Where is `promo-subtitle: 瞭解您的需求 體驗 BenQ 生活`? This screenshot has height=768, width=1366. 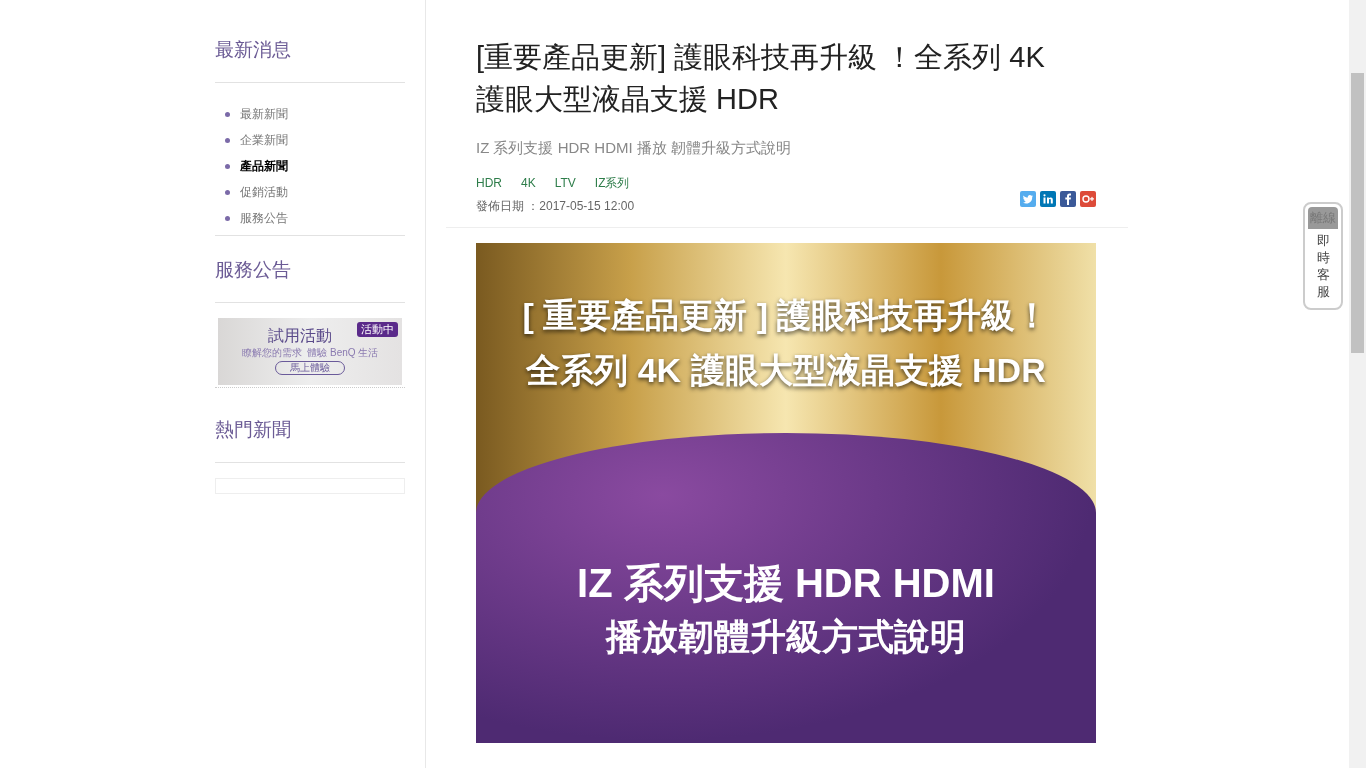 promo-subtitle: 瞭解您的需求 體驗 BenQ 生活 is located at coordinates (310, 353).